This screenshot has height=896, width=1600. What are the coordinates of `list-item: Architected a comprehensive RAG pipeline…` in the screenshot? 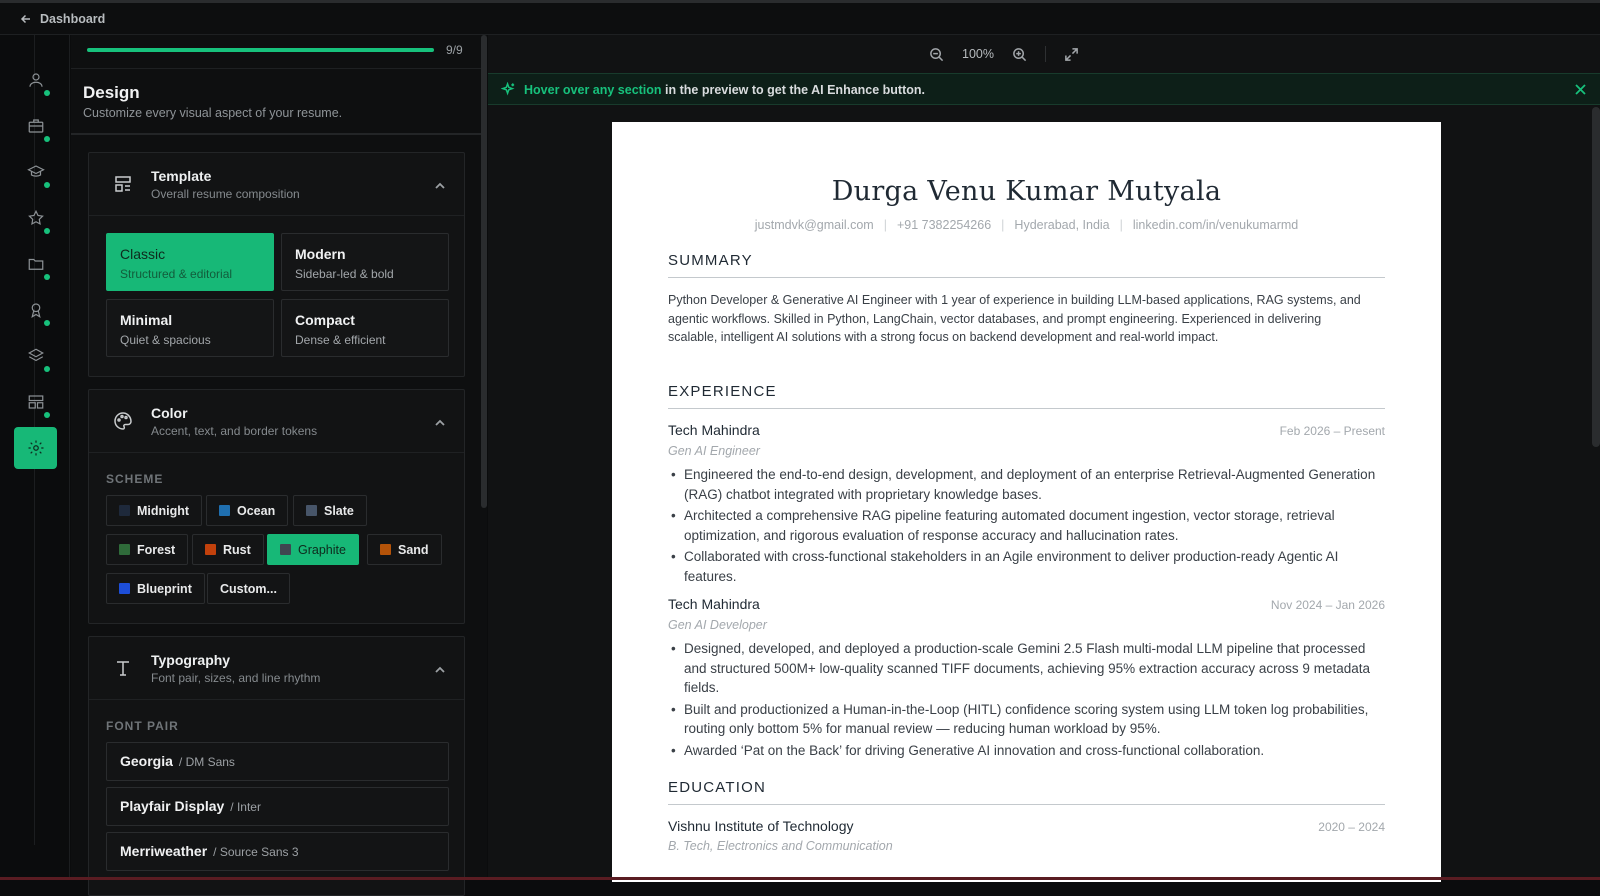 It's located at (1026, 525).